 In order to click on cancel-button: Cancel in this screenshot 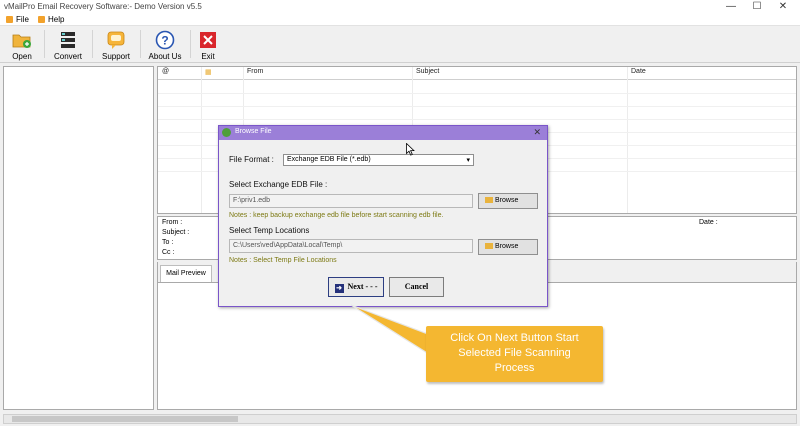, I will do `click(416, 287)`.